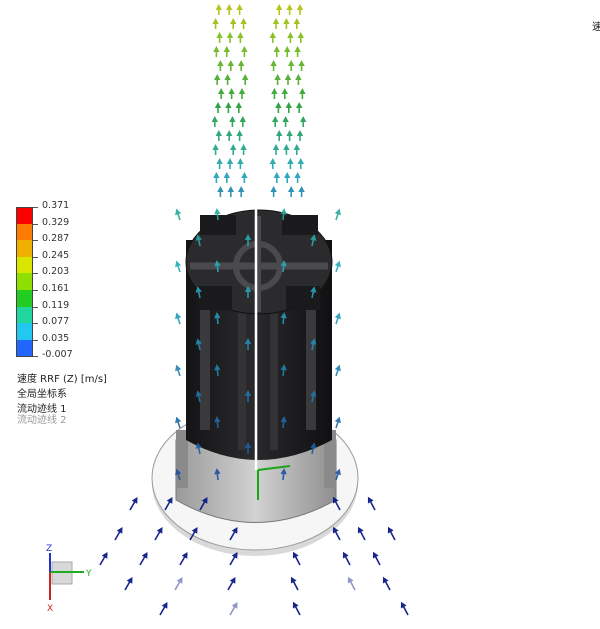 The height and width of the screenshot is (629, 600). I want to click on legend-value: 0.077, so click(56, 322).